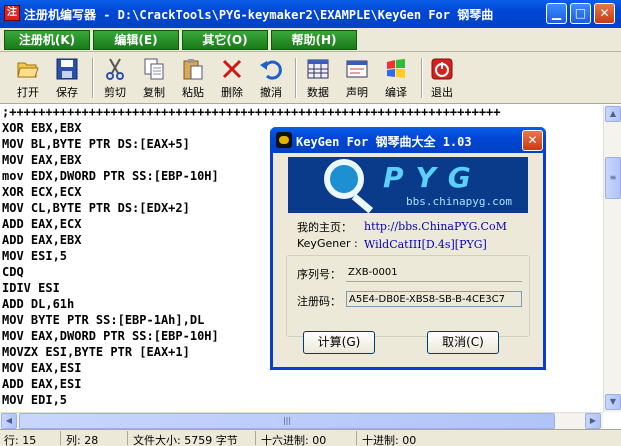 Image resolution: width=621 pixels, height=446 pixels. Describe the element at coordinates (435, 226) in the screenshot. I see `homepage-link: http://bbs.ChinaPYG.CoM` at that location.